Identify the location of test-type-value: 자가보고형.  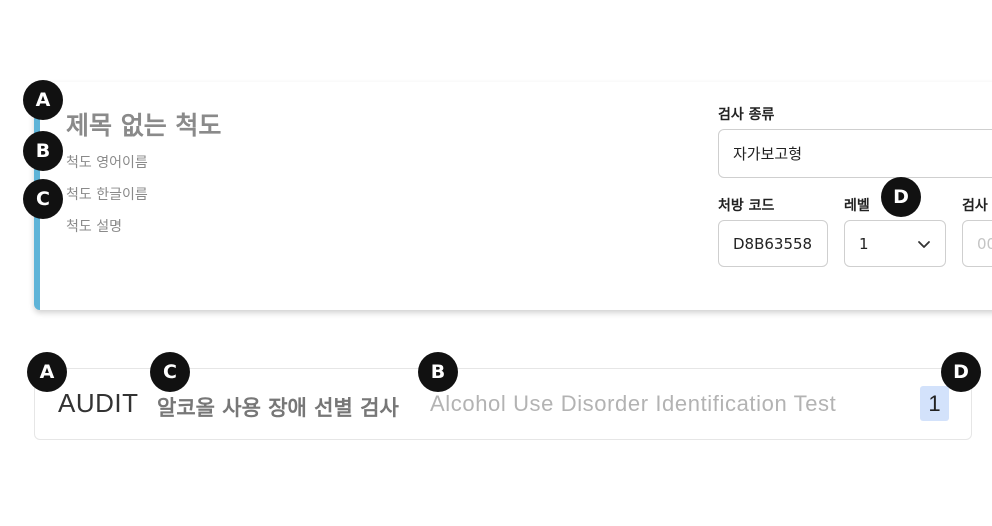
(768, 154).